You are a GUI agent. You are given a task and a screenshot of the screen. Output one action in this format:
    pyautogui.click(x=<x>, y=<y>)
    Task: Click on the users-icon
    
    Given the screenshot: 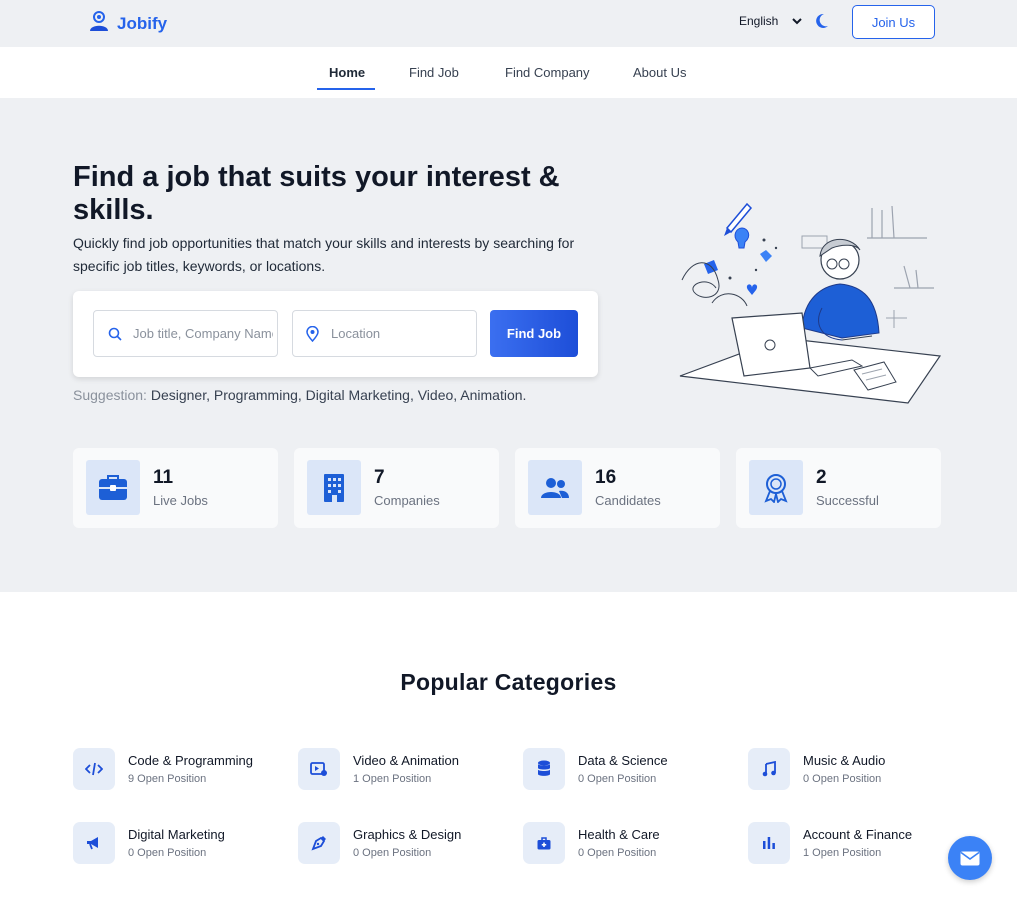 What is the action you would take?
    pyautogui.click(x=555, y=487)
    